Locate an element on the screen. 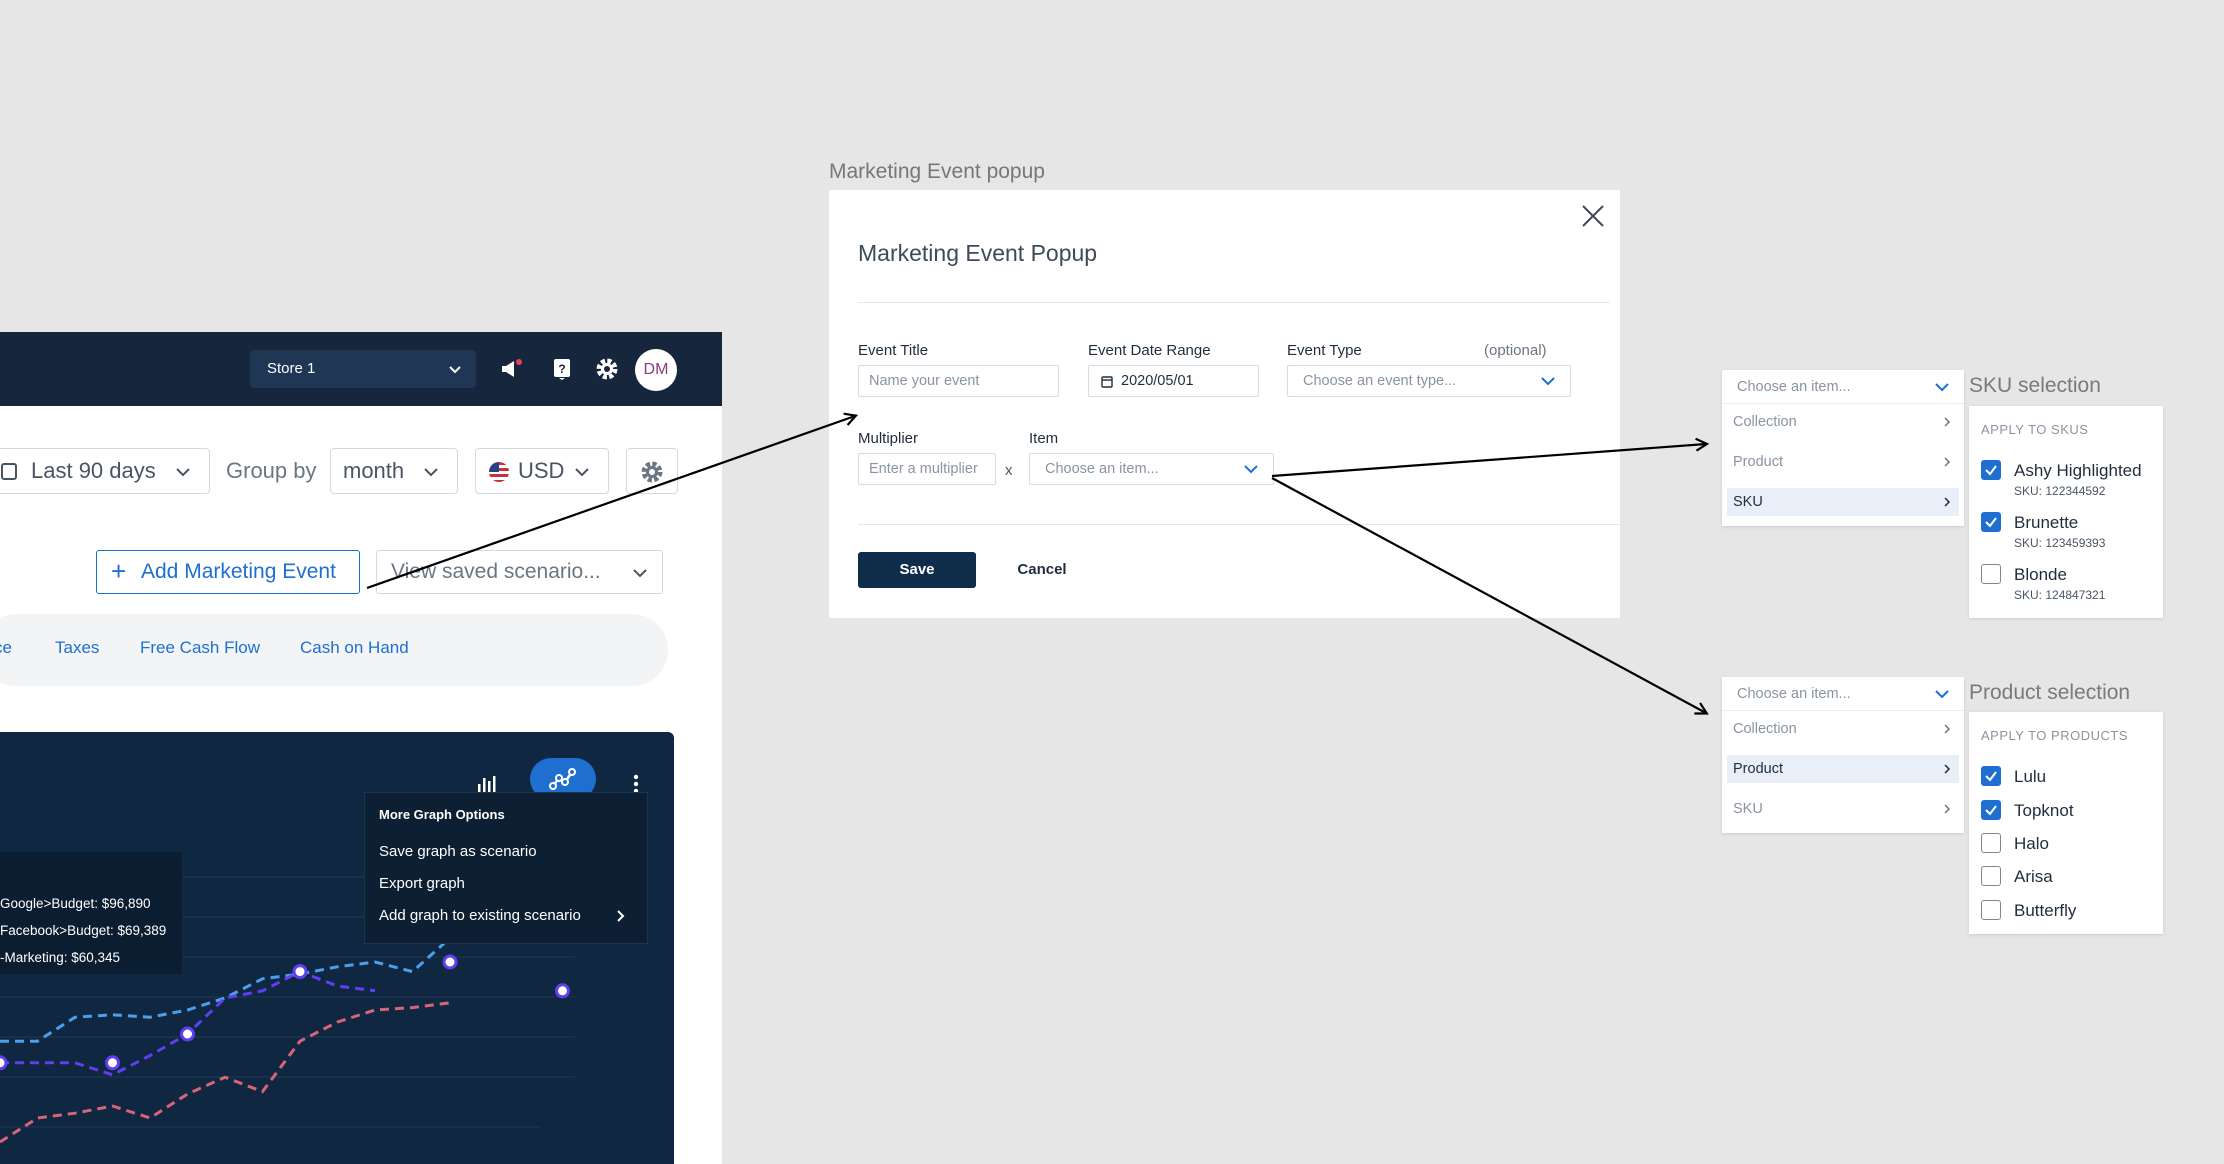 The width and height of the screenshot is (2224, 1164). product-name: Arisa is located at coordinates (2033, 876).